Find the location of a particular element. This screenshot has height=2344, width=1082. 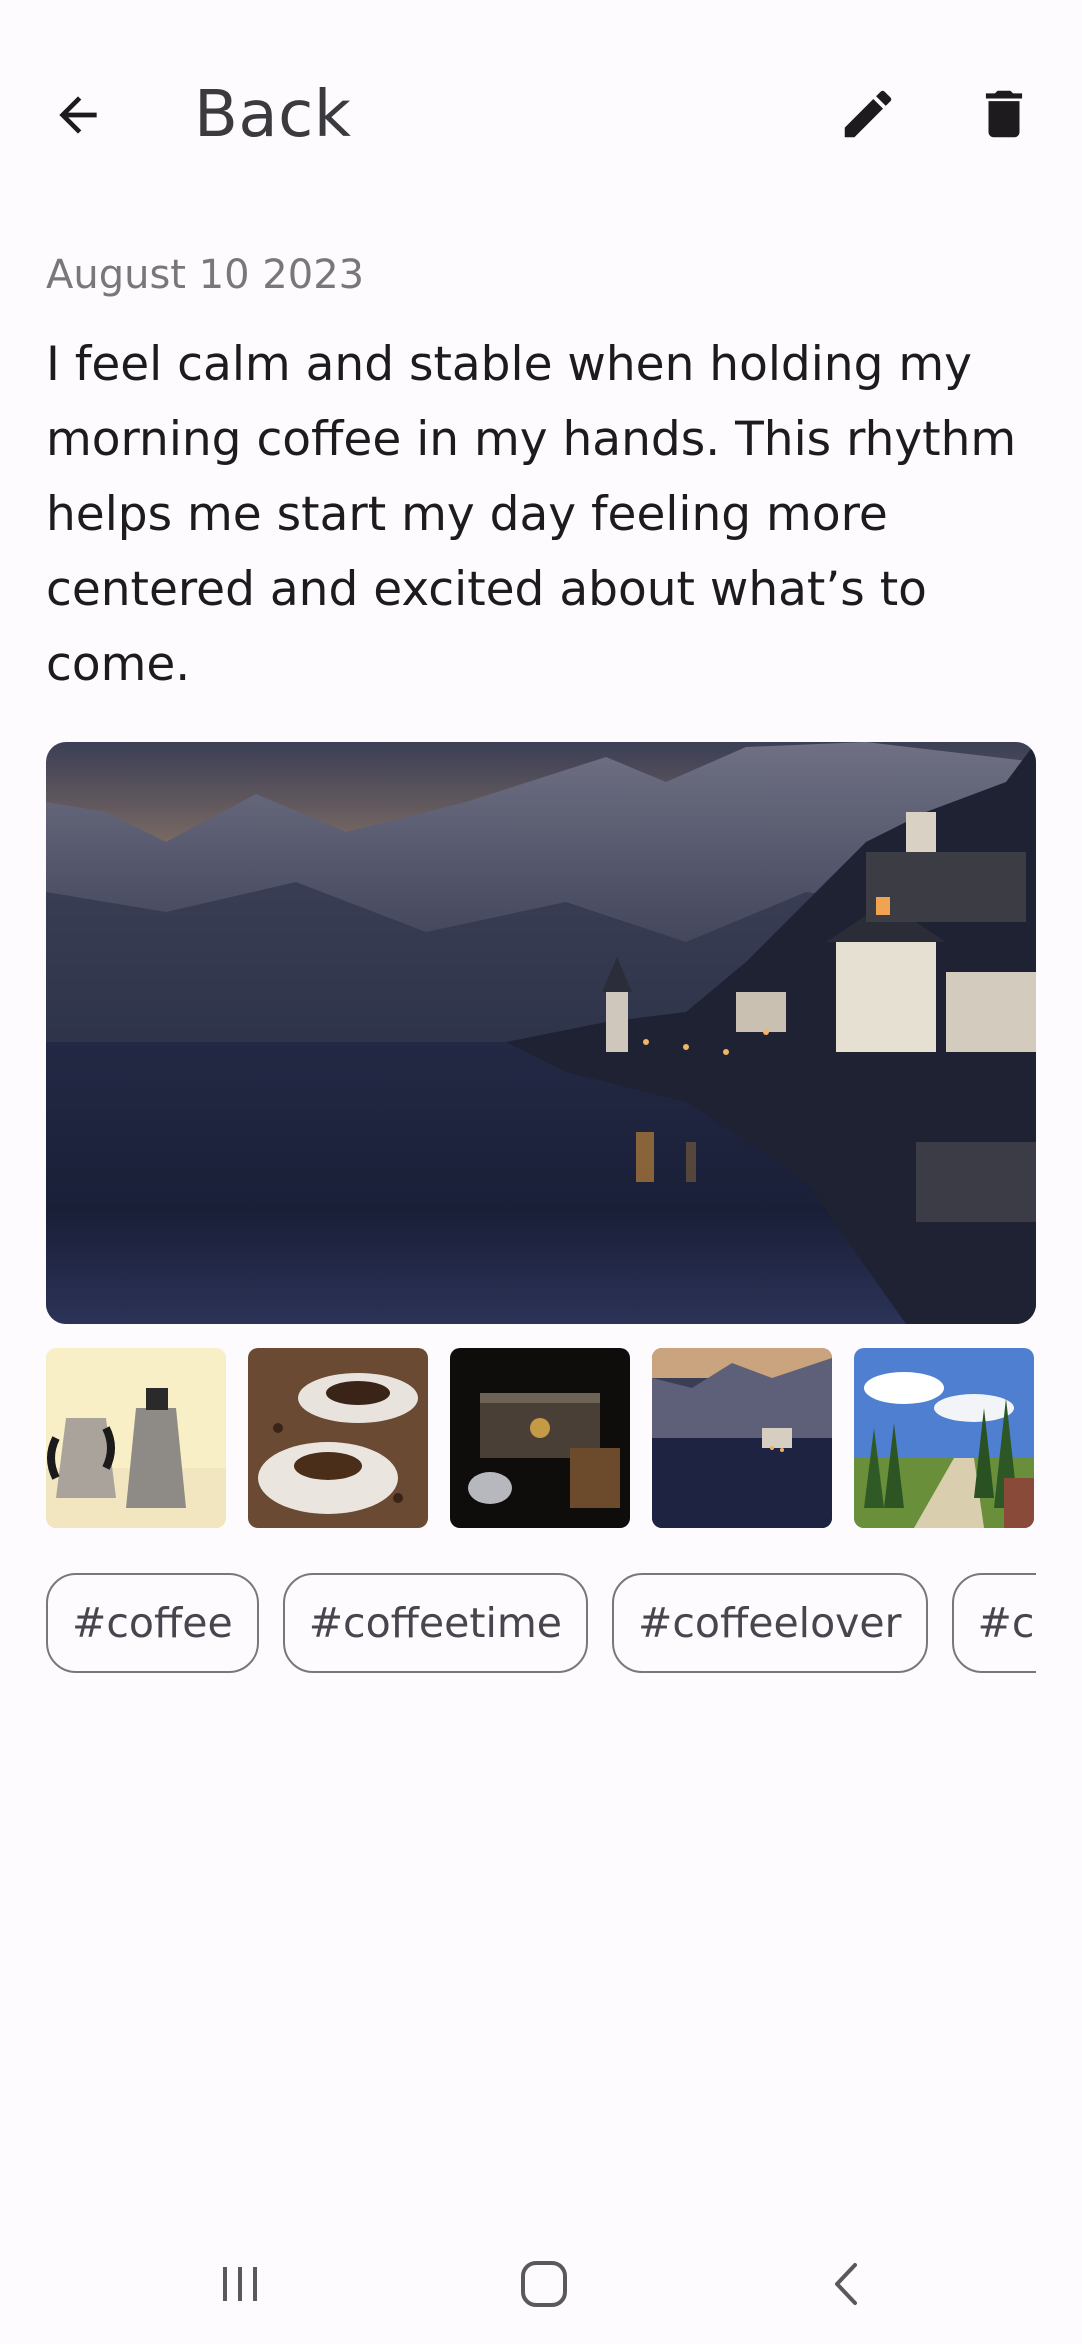

home-icon is located at coordinates (544, 2286).